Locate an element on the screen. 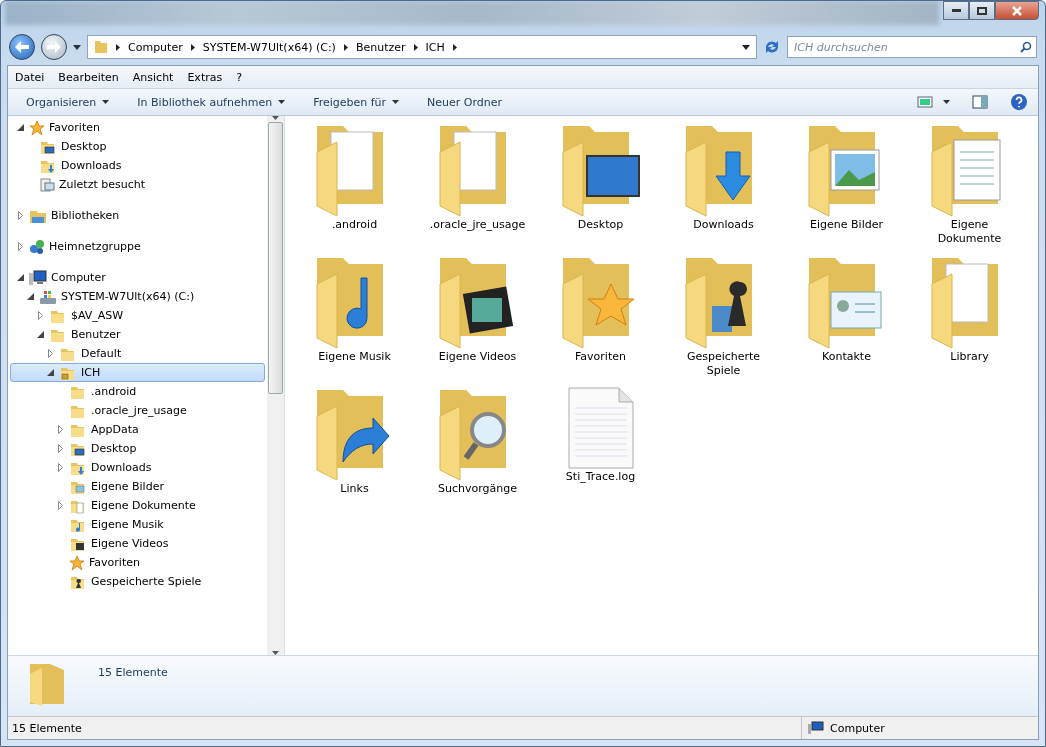 The width and height of the screenshot is (1046, 747). preview-pane-icon is located at coordinates (980, 102).